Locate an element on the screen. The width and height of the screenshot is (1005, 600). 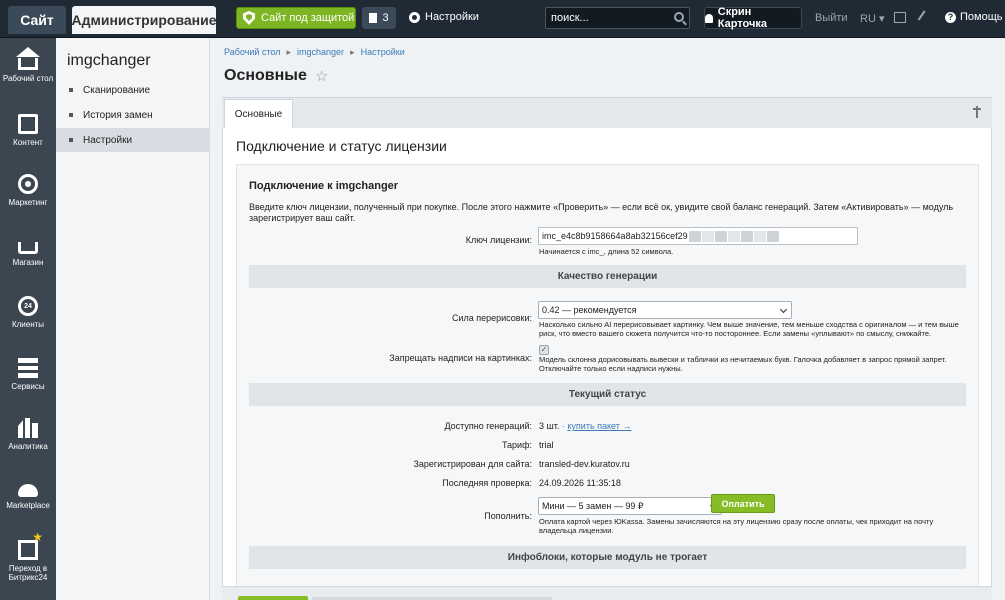
breadcrumb-item: imgchanger is located at coordinates (320, 52).